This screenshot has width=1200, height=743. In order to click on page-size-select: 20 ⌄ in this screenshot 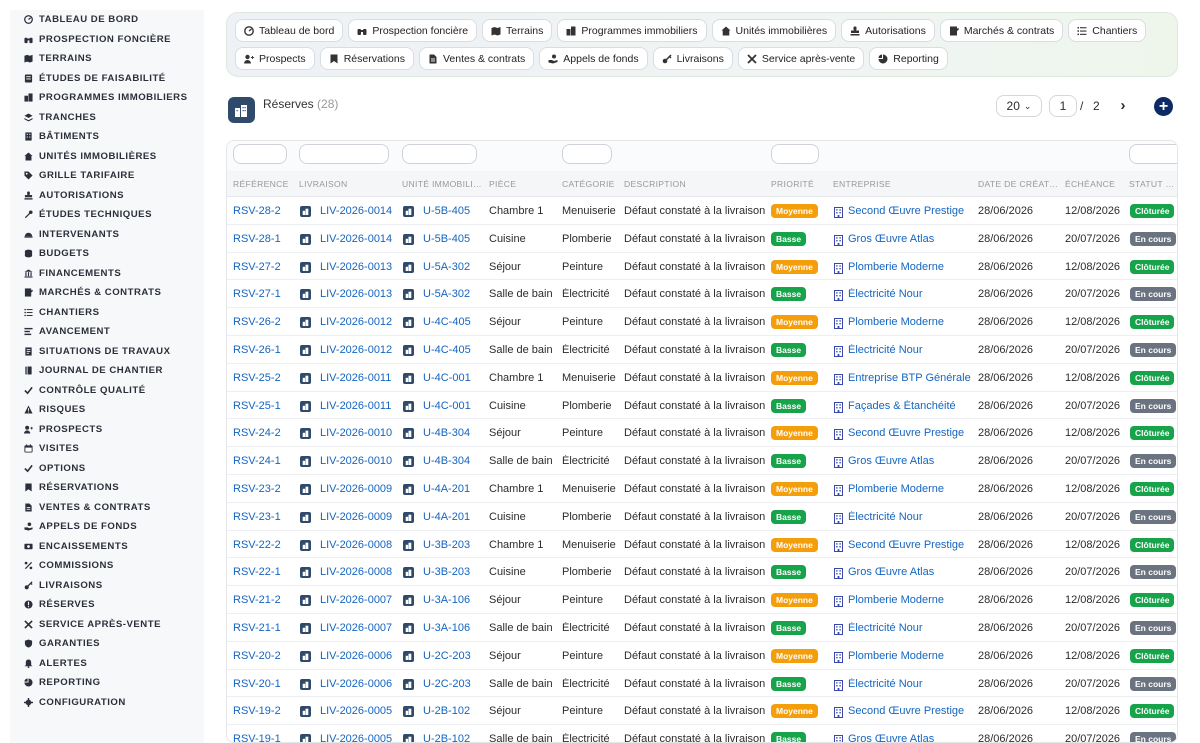, I will do `click(1019, 106)`.